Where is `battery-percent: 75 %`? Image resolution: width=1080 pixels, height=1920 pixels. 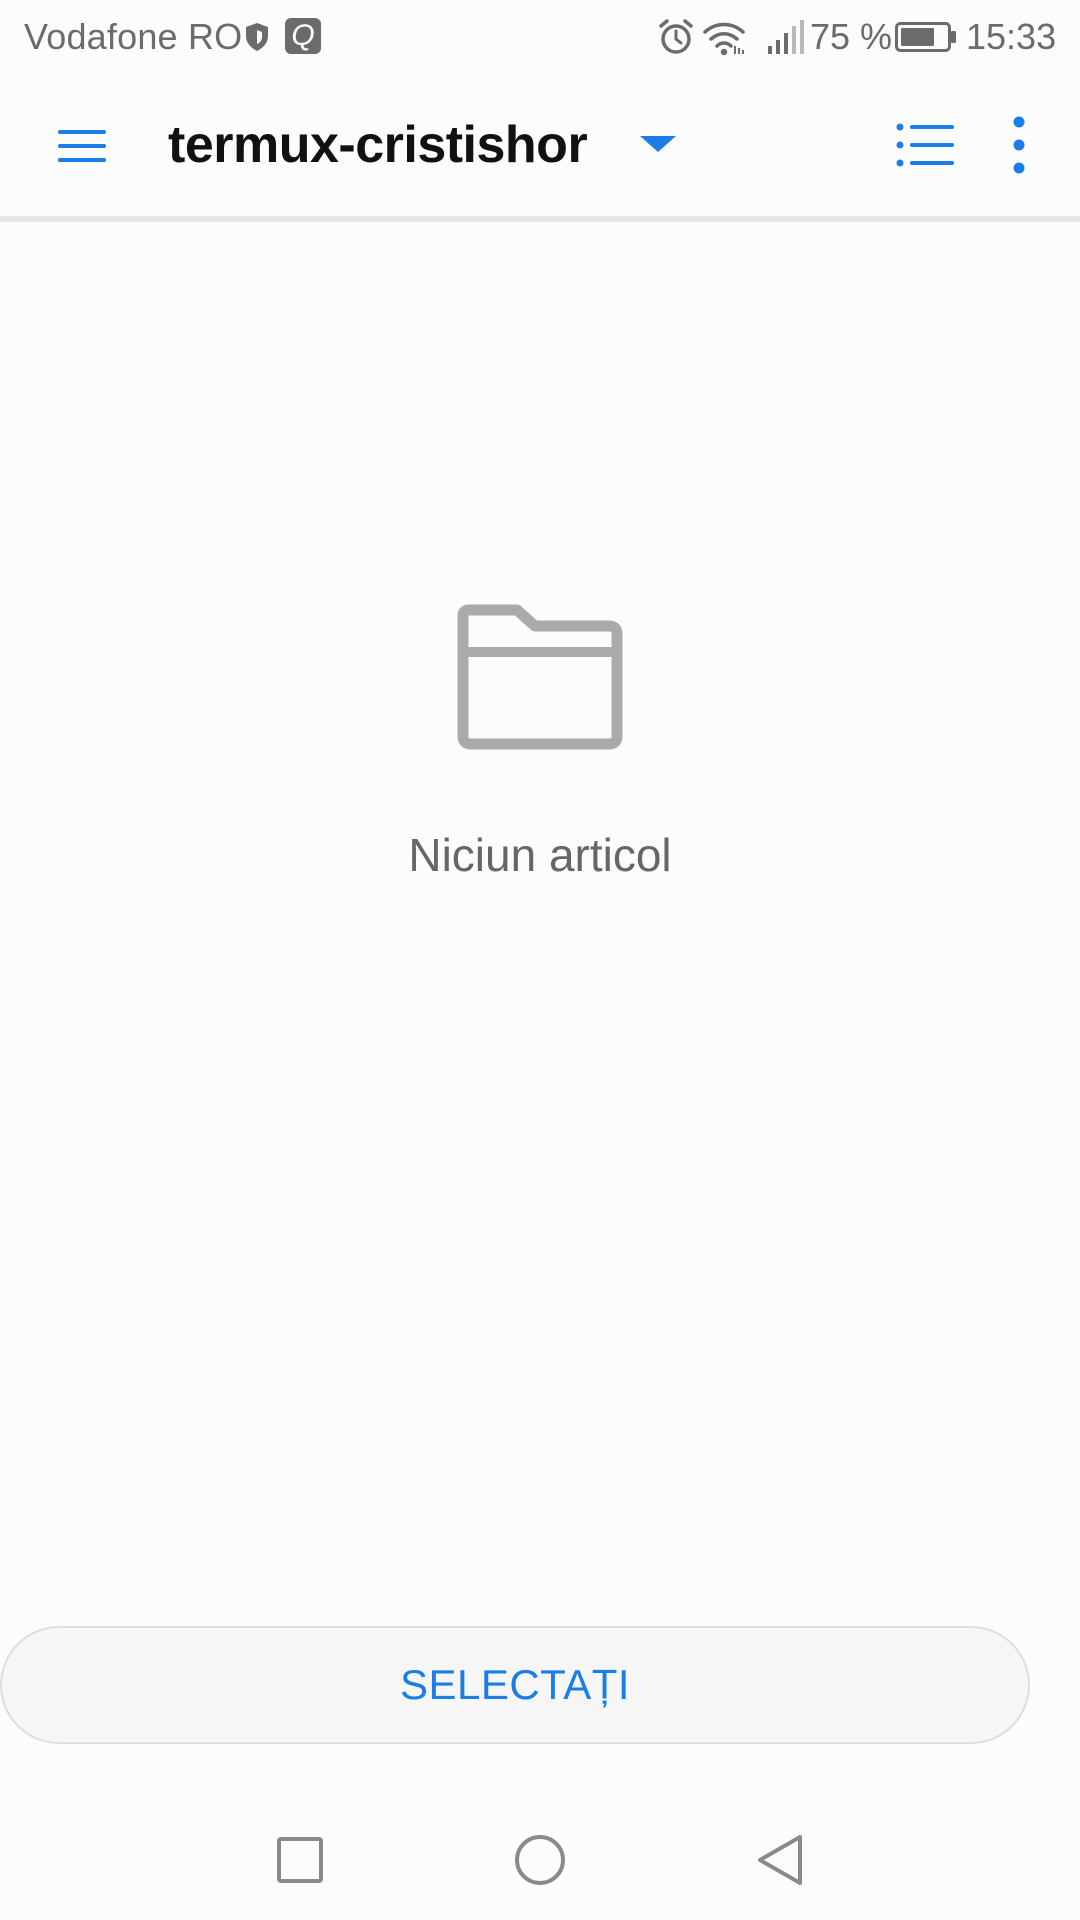
battery-percent: 75 % is located at coordinates (851, 36).